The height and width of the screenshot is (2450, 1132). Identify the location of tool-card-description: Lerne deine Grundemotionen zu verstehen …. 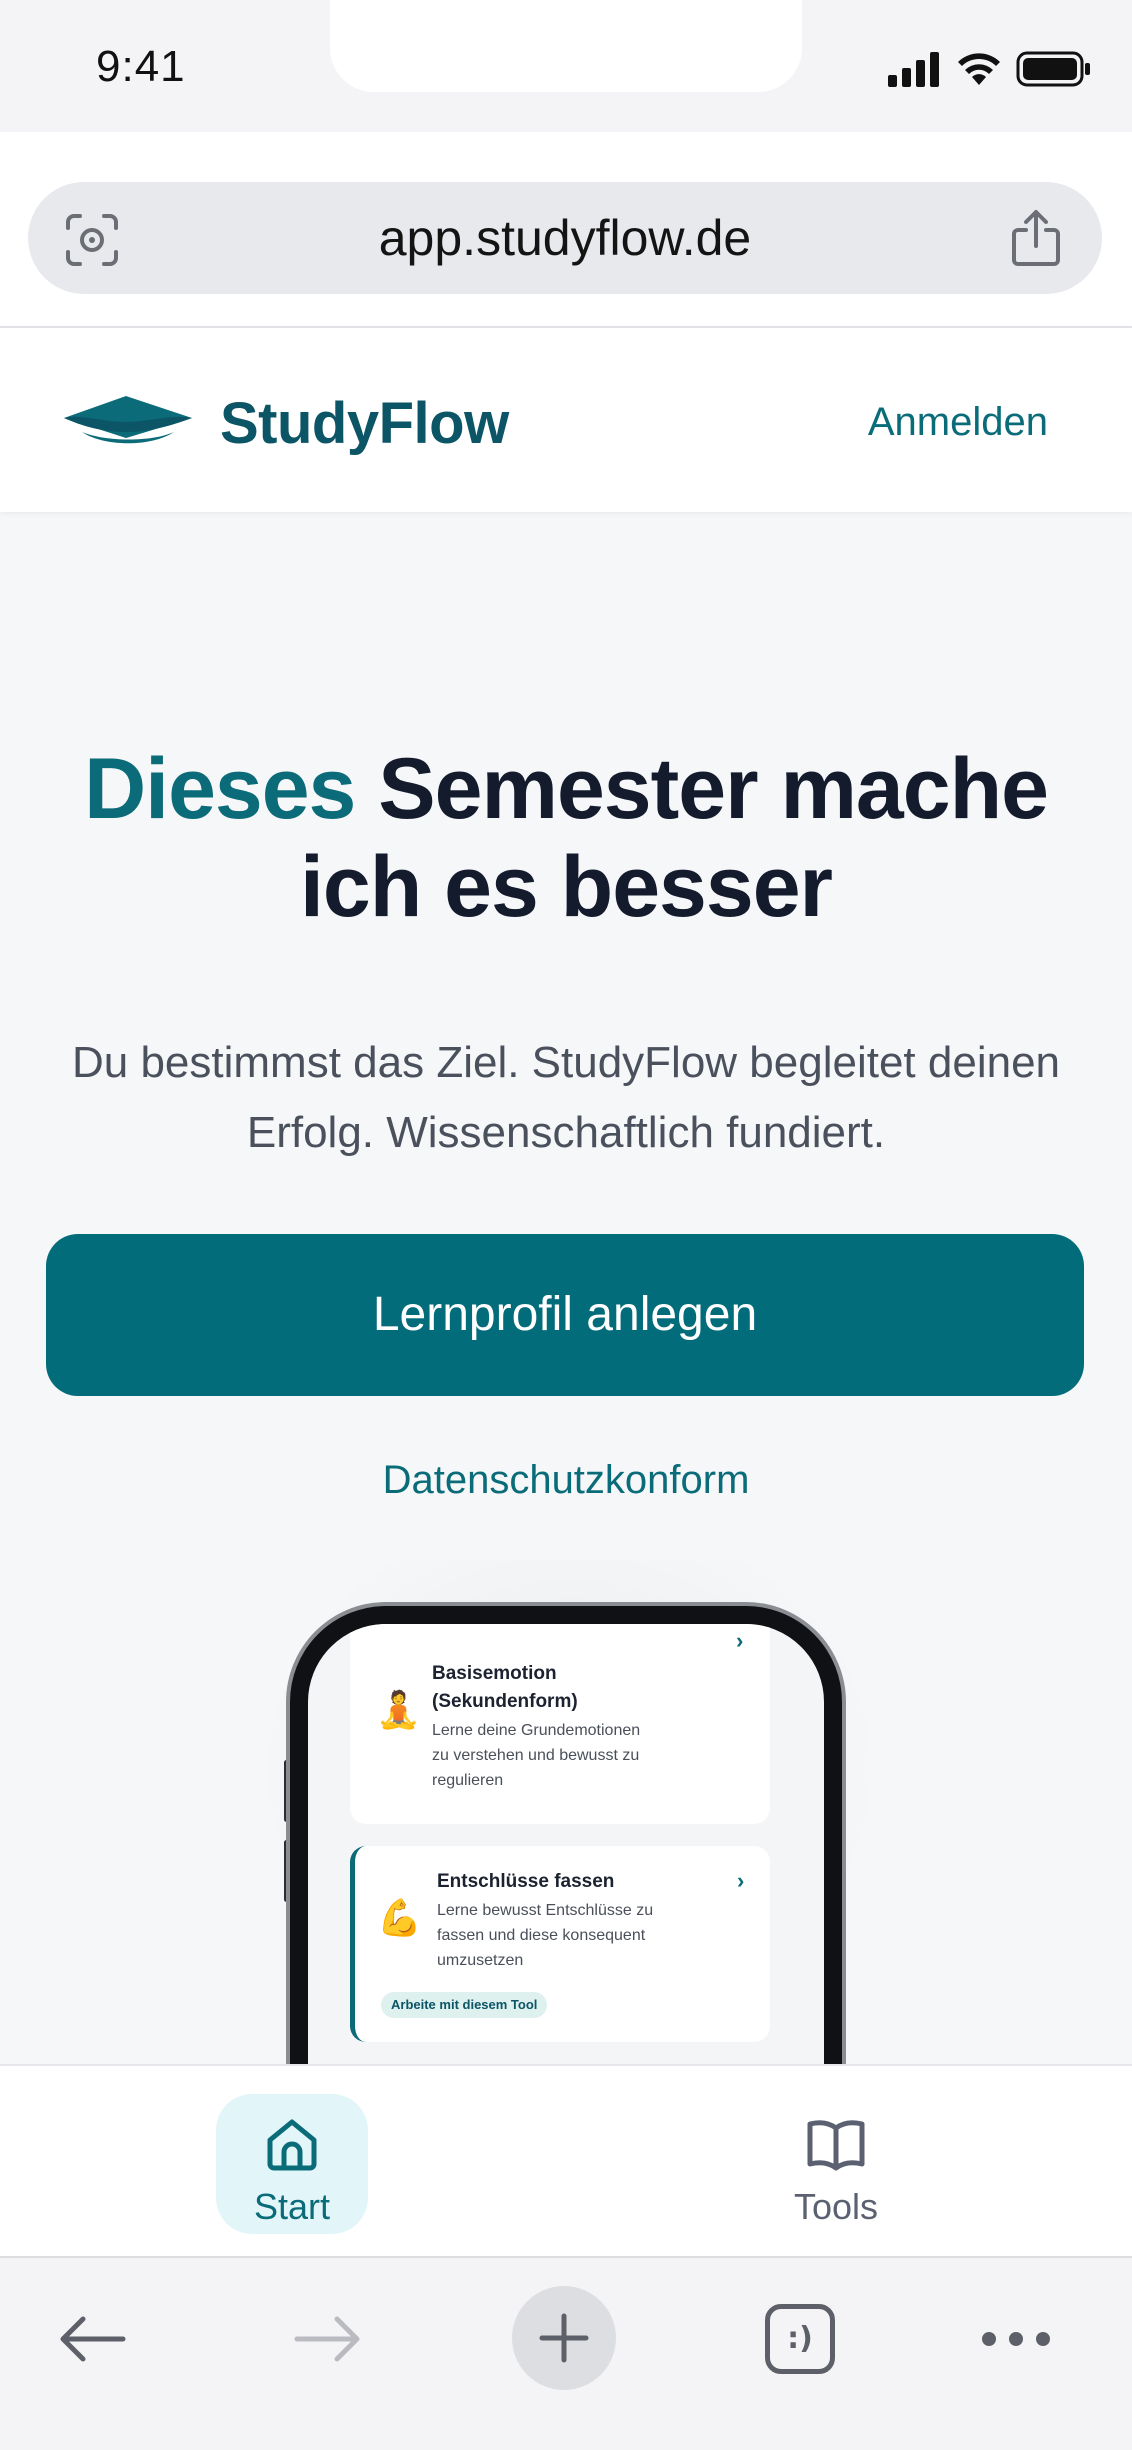
(536, 1755).